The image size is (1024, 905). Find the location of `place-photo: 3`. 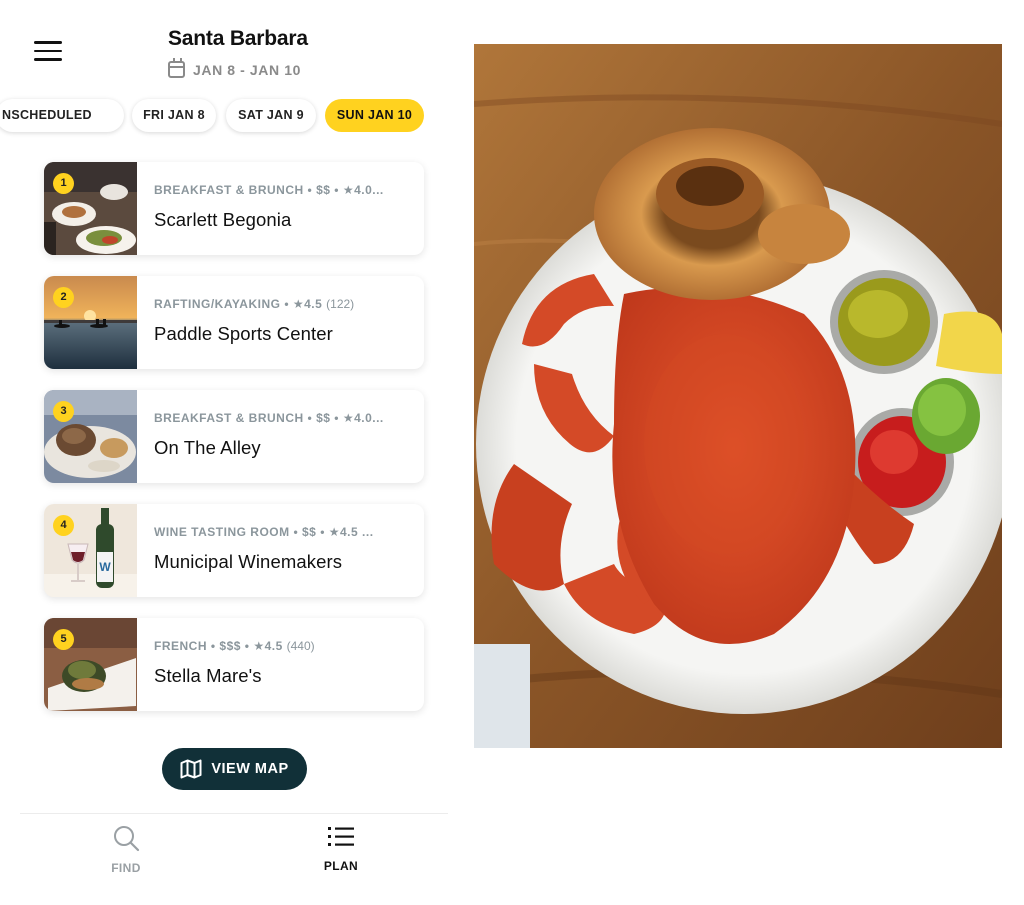

place-photo: 3 is located at coordinates (90, 436).